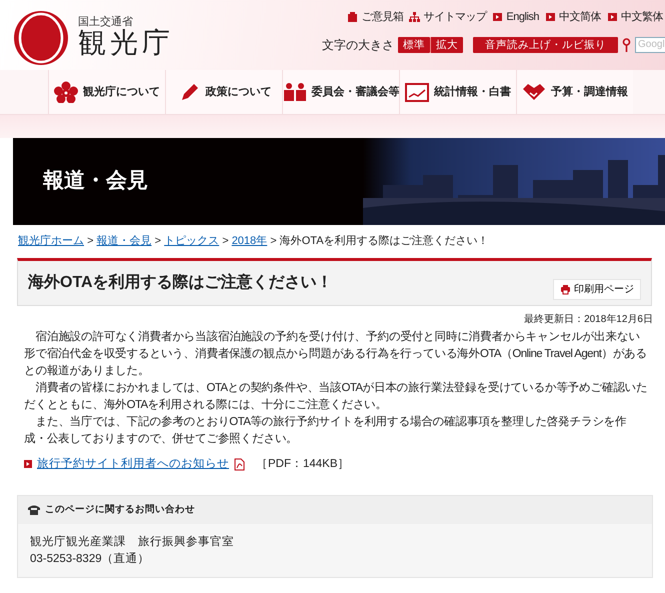 The height and width of the screenshot is (593, 665). I want to click on pdf-icon, so click(239, 464).